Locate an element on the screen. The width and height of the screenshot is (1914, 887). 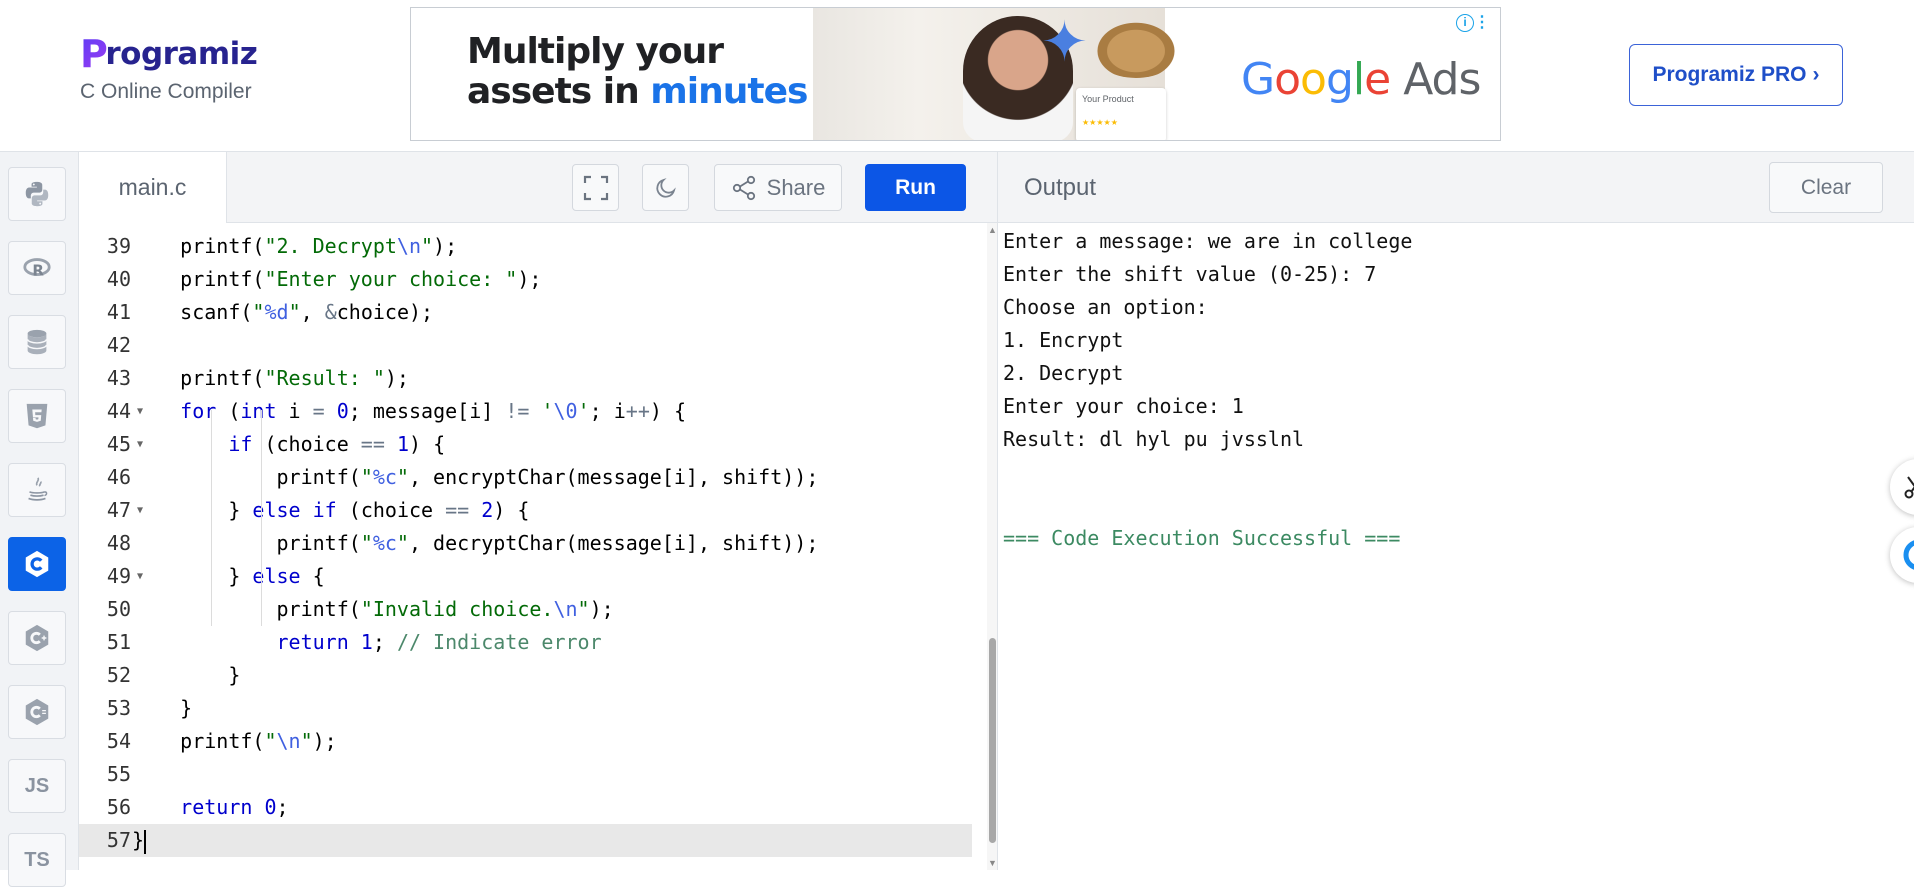
text-cursor is located at coordinates (145, 841).